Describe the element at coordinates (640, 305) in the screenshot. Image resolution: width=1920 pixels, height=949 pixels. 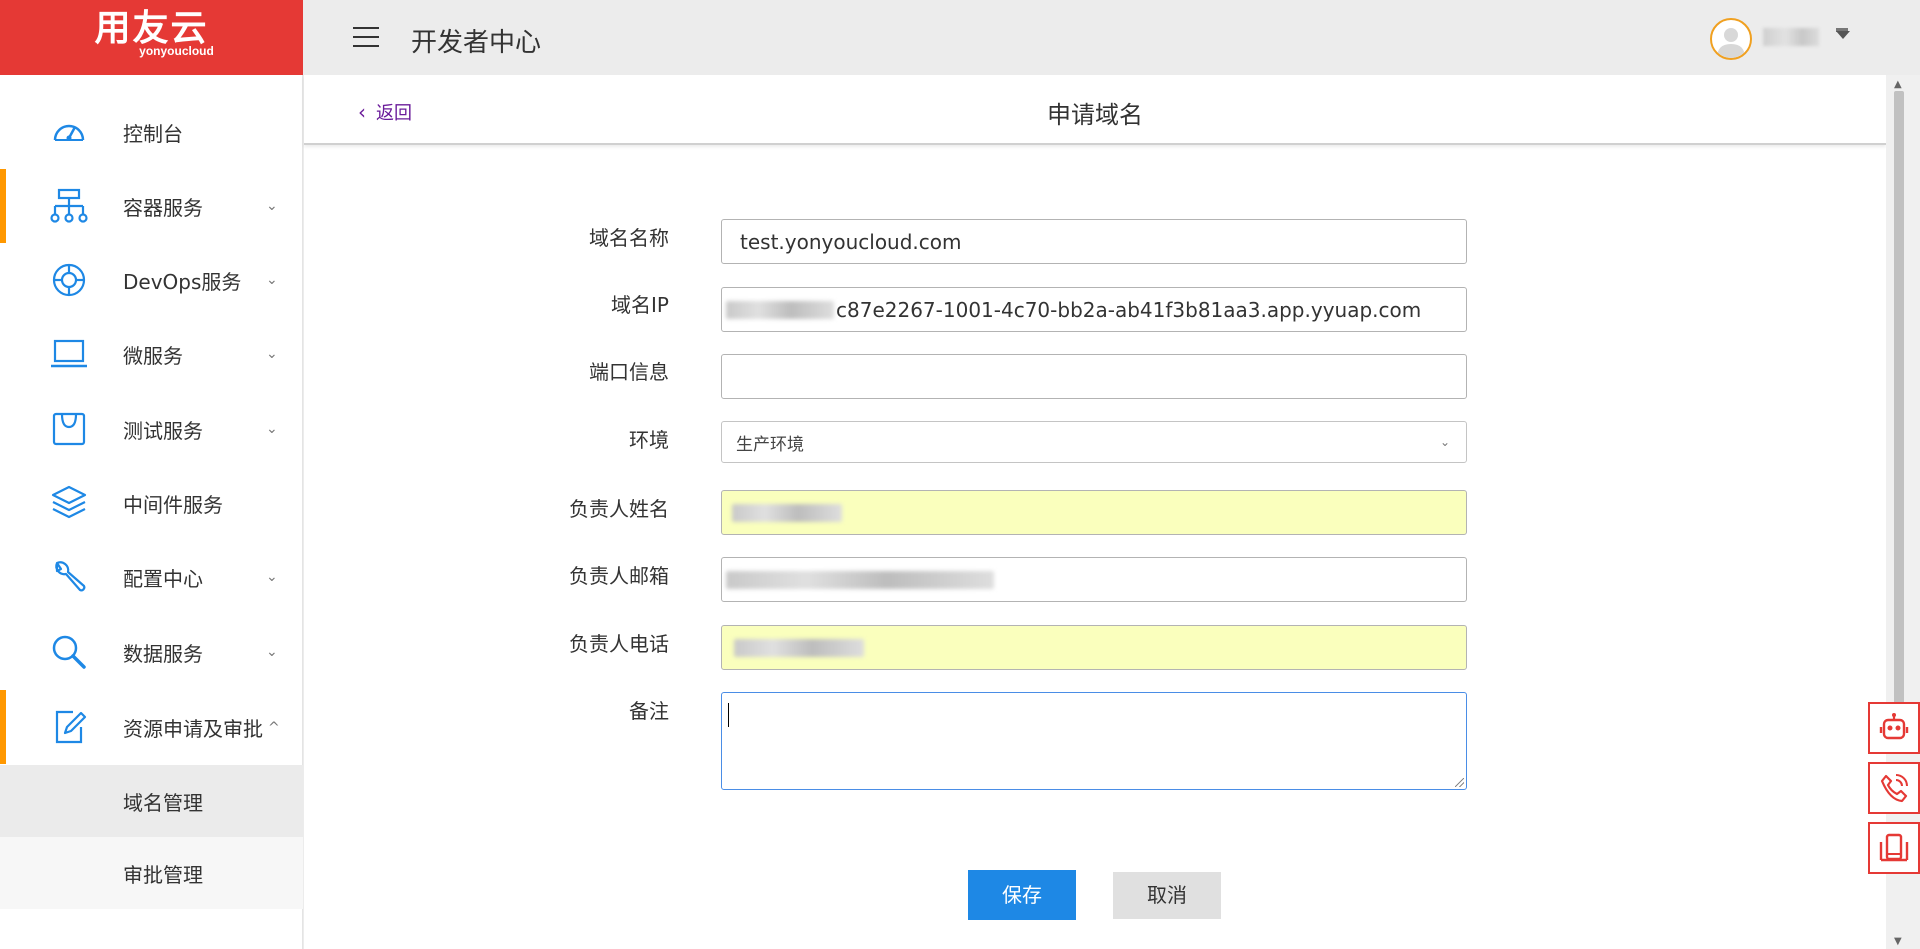
I see `domain-ip-label: 域名IP` at that location.